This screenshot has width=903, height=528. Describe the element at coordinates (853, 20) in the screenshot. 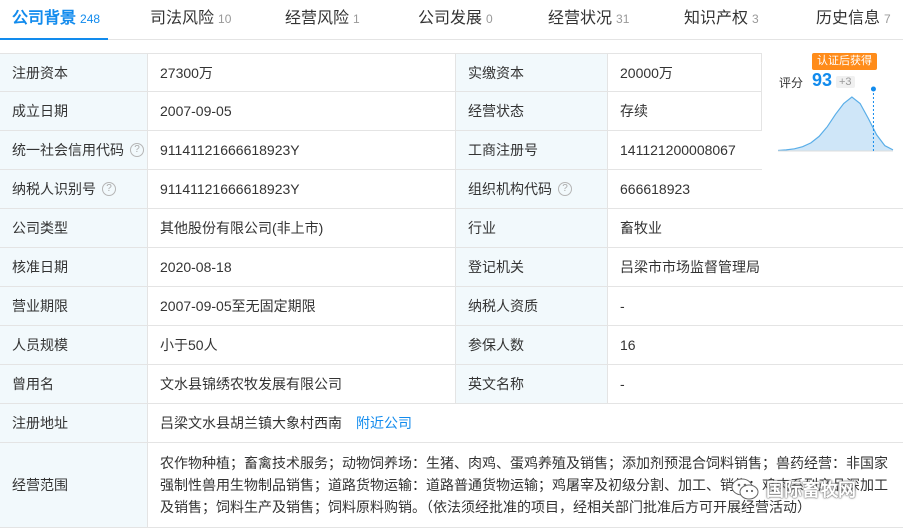

I see `tab-history: 历史信息 7` at that location.